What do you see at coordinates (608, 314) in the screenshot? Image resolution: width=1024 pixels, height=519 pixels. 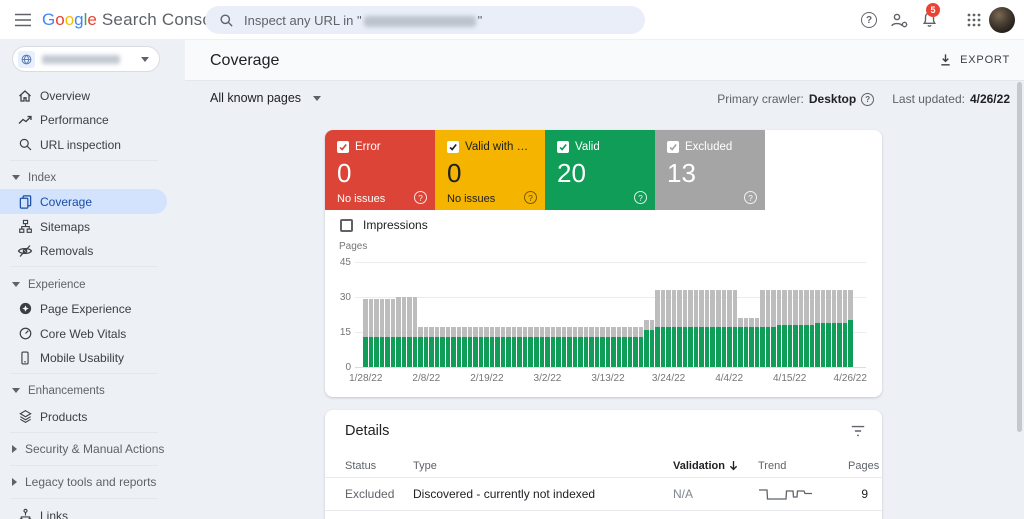 I see `chart-bars` at bounding box center [608, 314].